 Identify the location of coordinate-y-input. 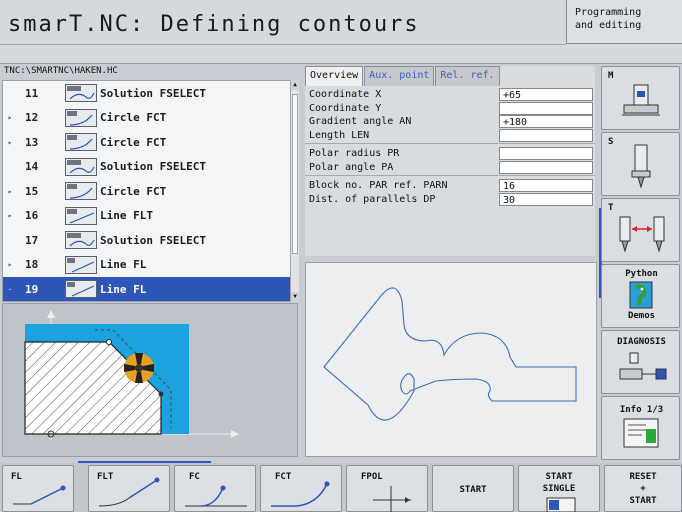
(546, 108).